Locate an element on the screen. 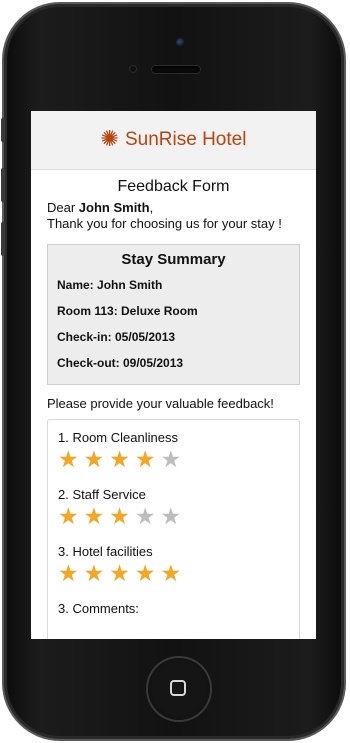 This screenshot has width=350, height=743. home-button is located at coordinates (179, 689).